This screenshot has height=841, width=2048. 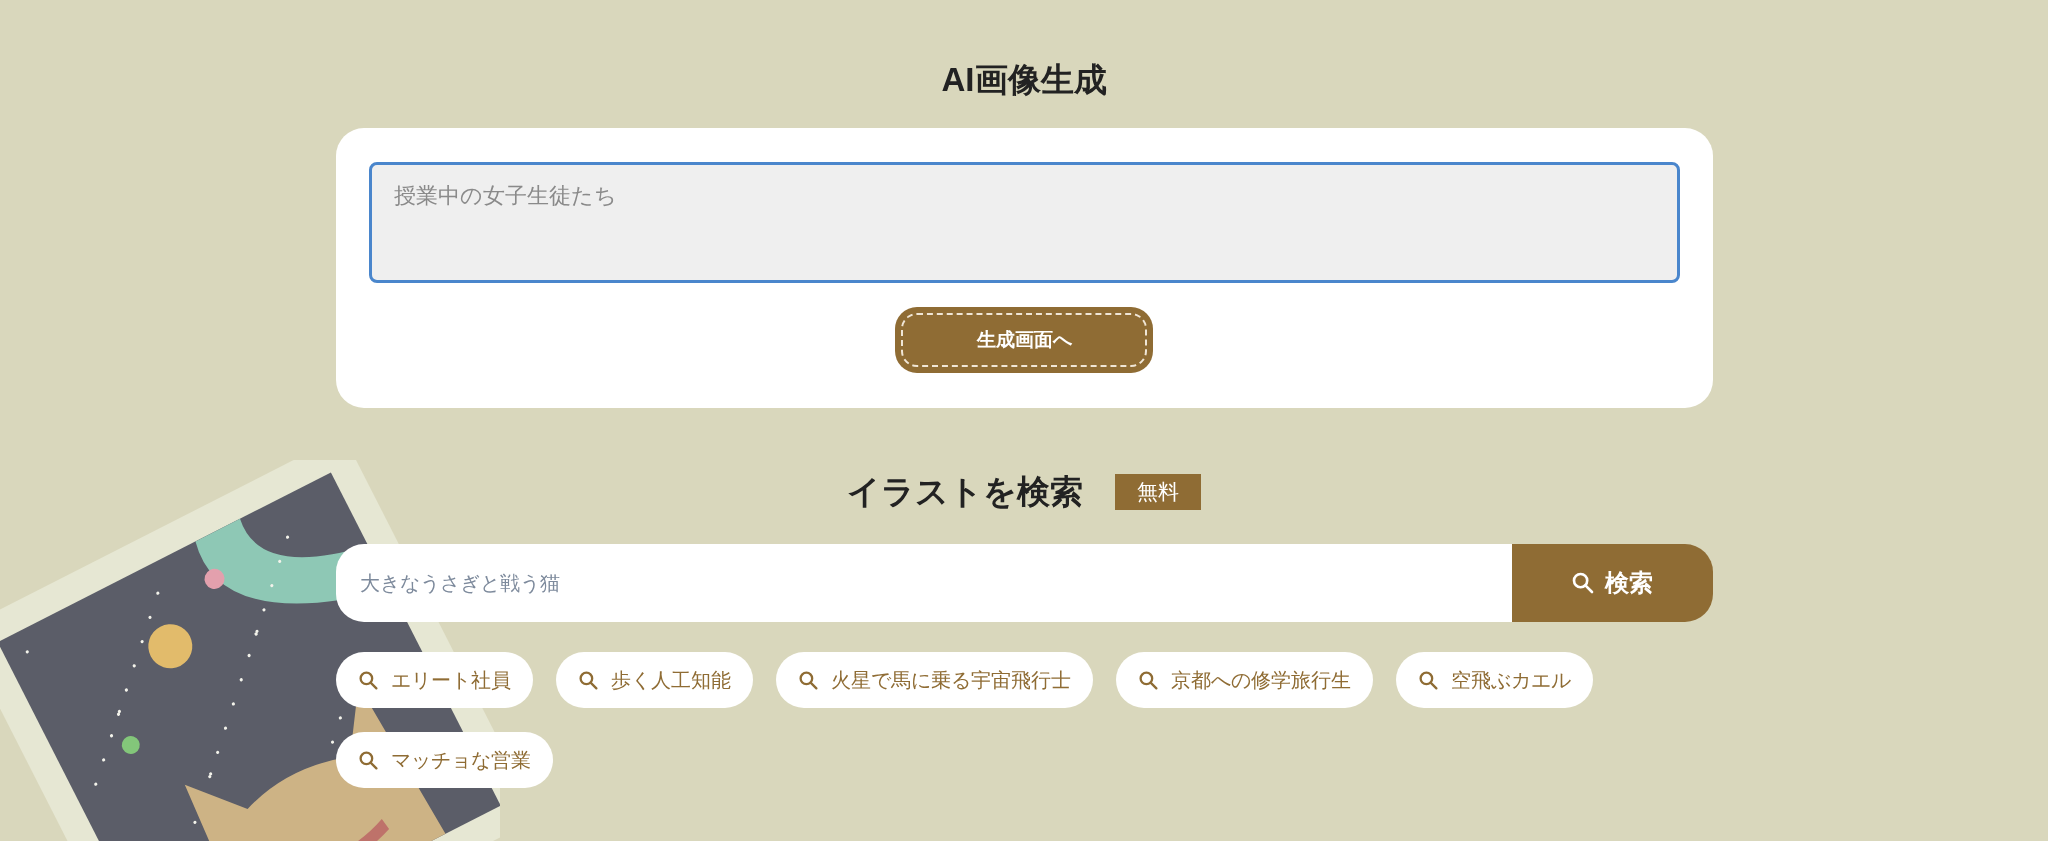 What do you see at coordinates (1612, 583) in the screenshot?
I see `search-button: 検索` at bounding box center [1612, 583].